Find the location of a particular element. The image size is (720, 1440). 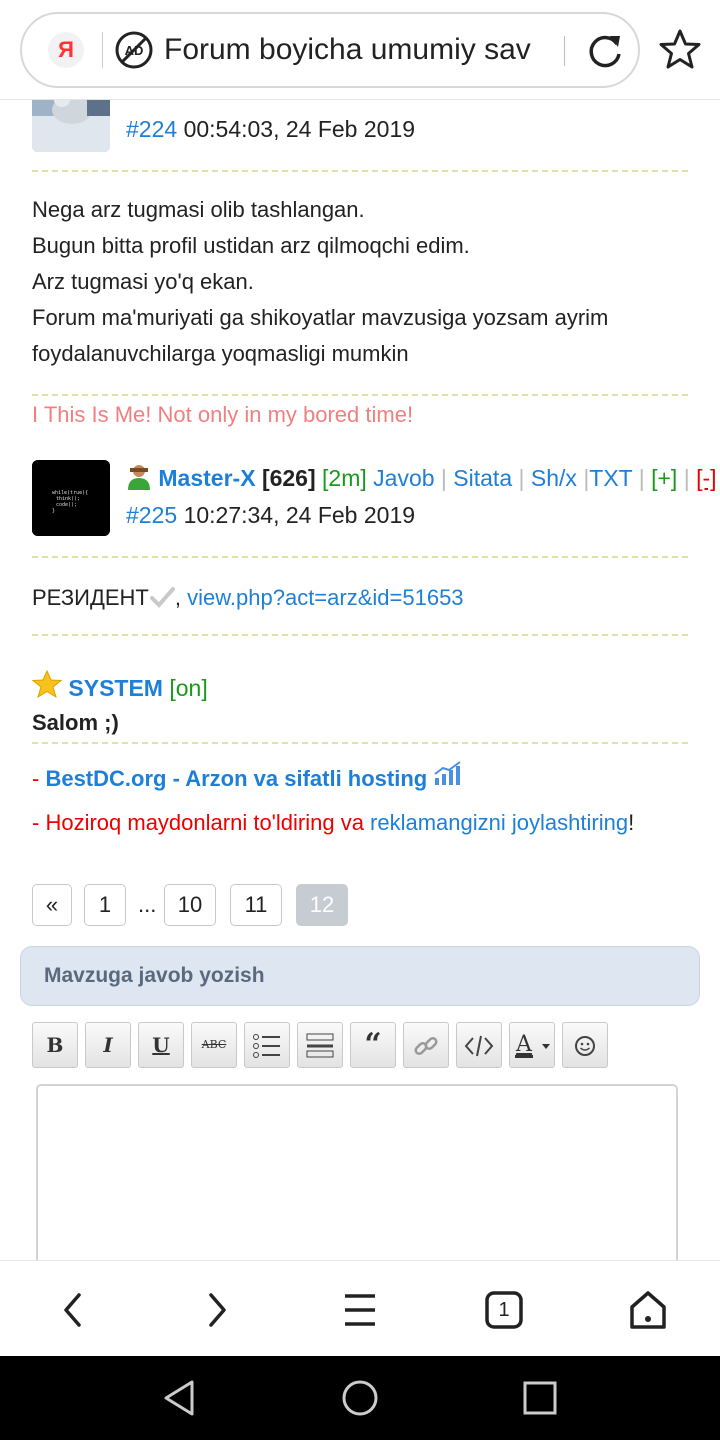

prev-page-button: « is located at coordinates (52, 905).